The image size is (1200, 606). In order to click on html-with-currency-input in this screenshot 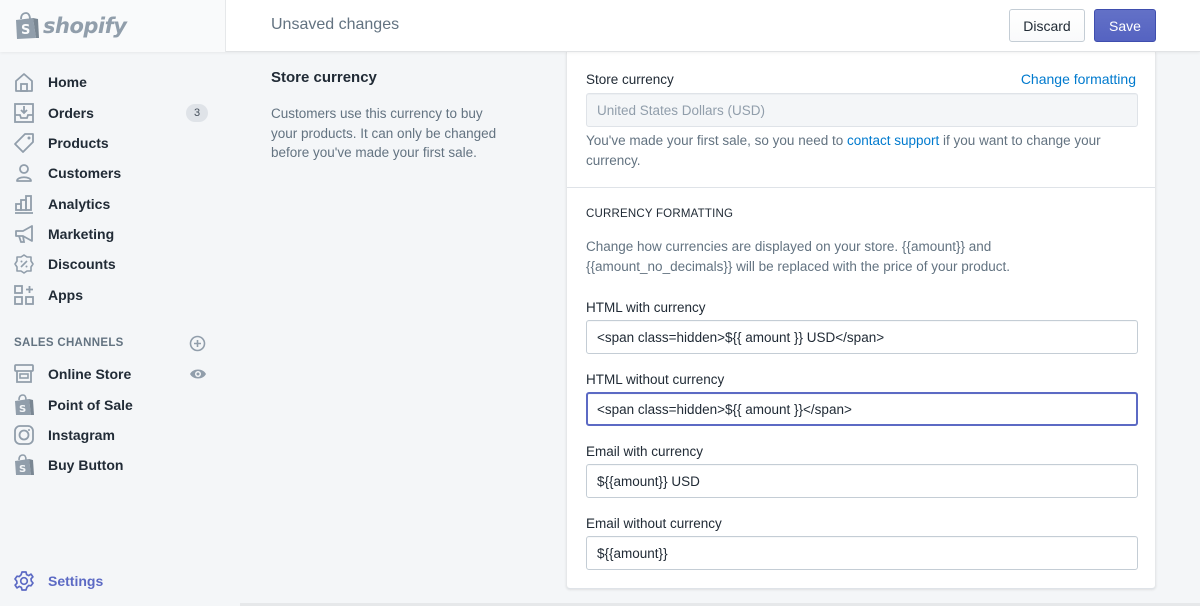, I will do `click(862, 337)`.